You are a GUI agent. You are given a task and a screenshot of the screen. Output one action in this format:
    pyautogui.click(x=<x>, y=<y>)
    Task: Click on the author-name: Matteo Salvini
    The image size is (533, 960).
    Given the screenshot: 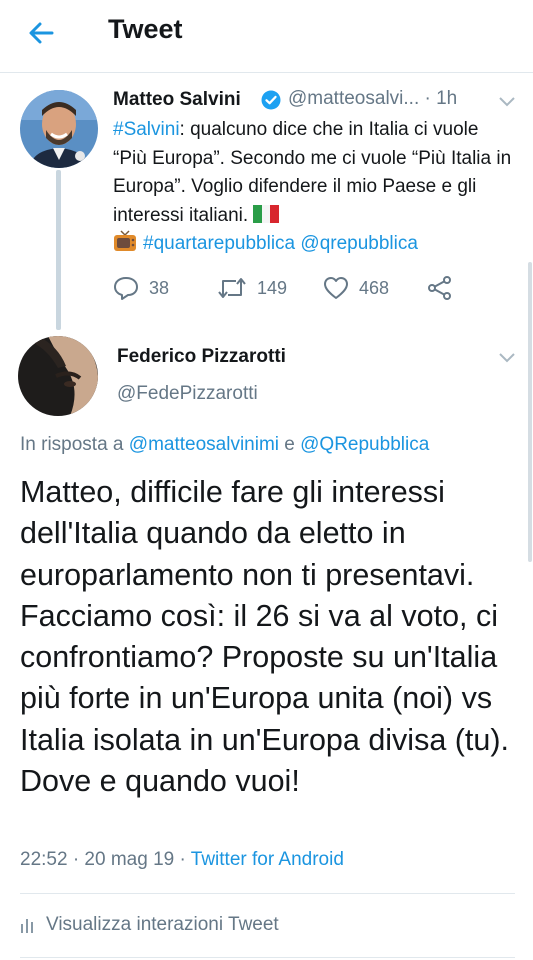 What is the action you would take?
    pyautogui.click(x=177, y=100)
    